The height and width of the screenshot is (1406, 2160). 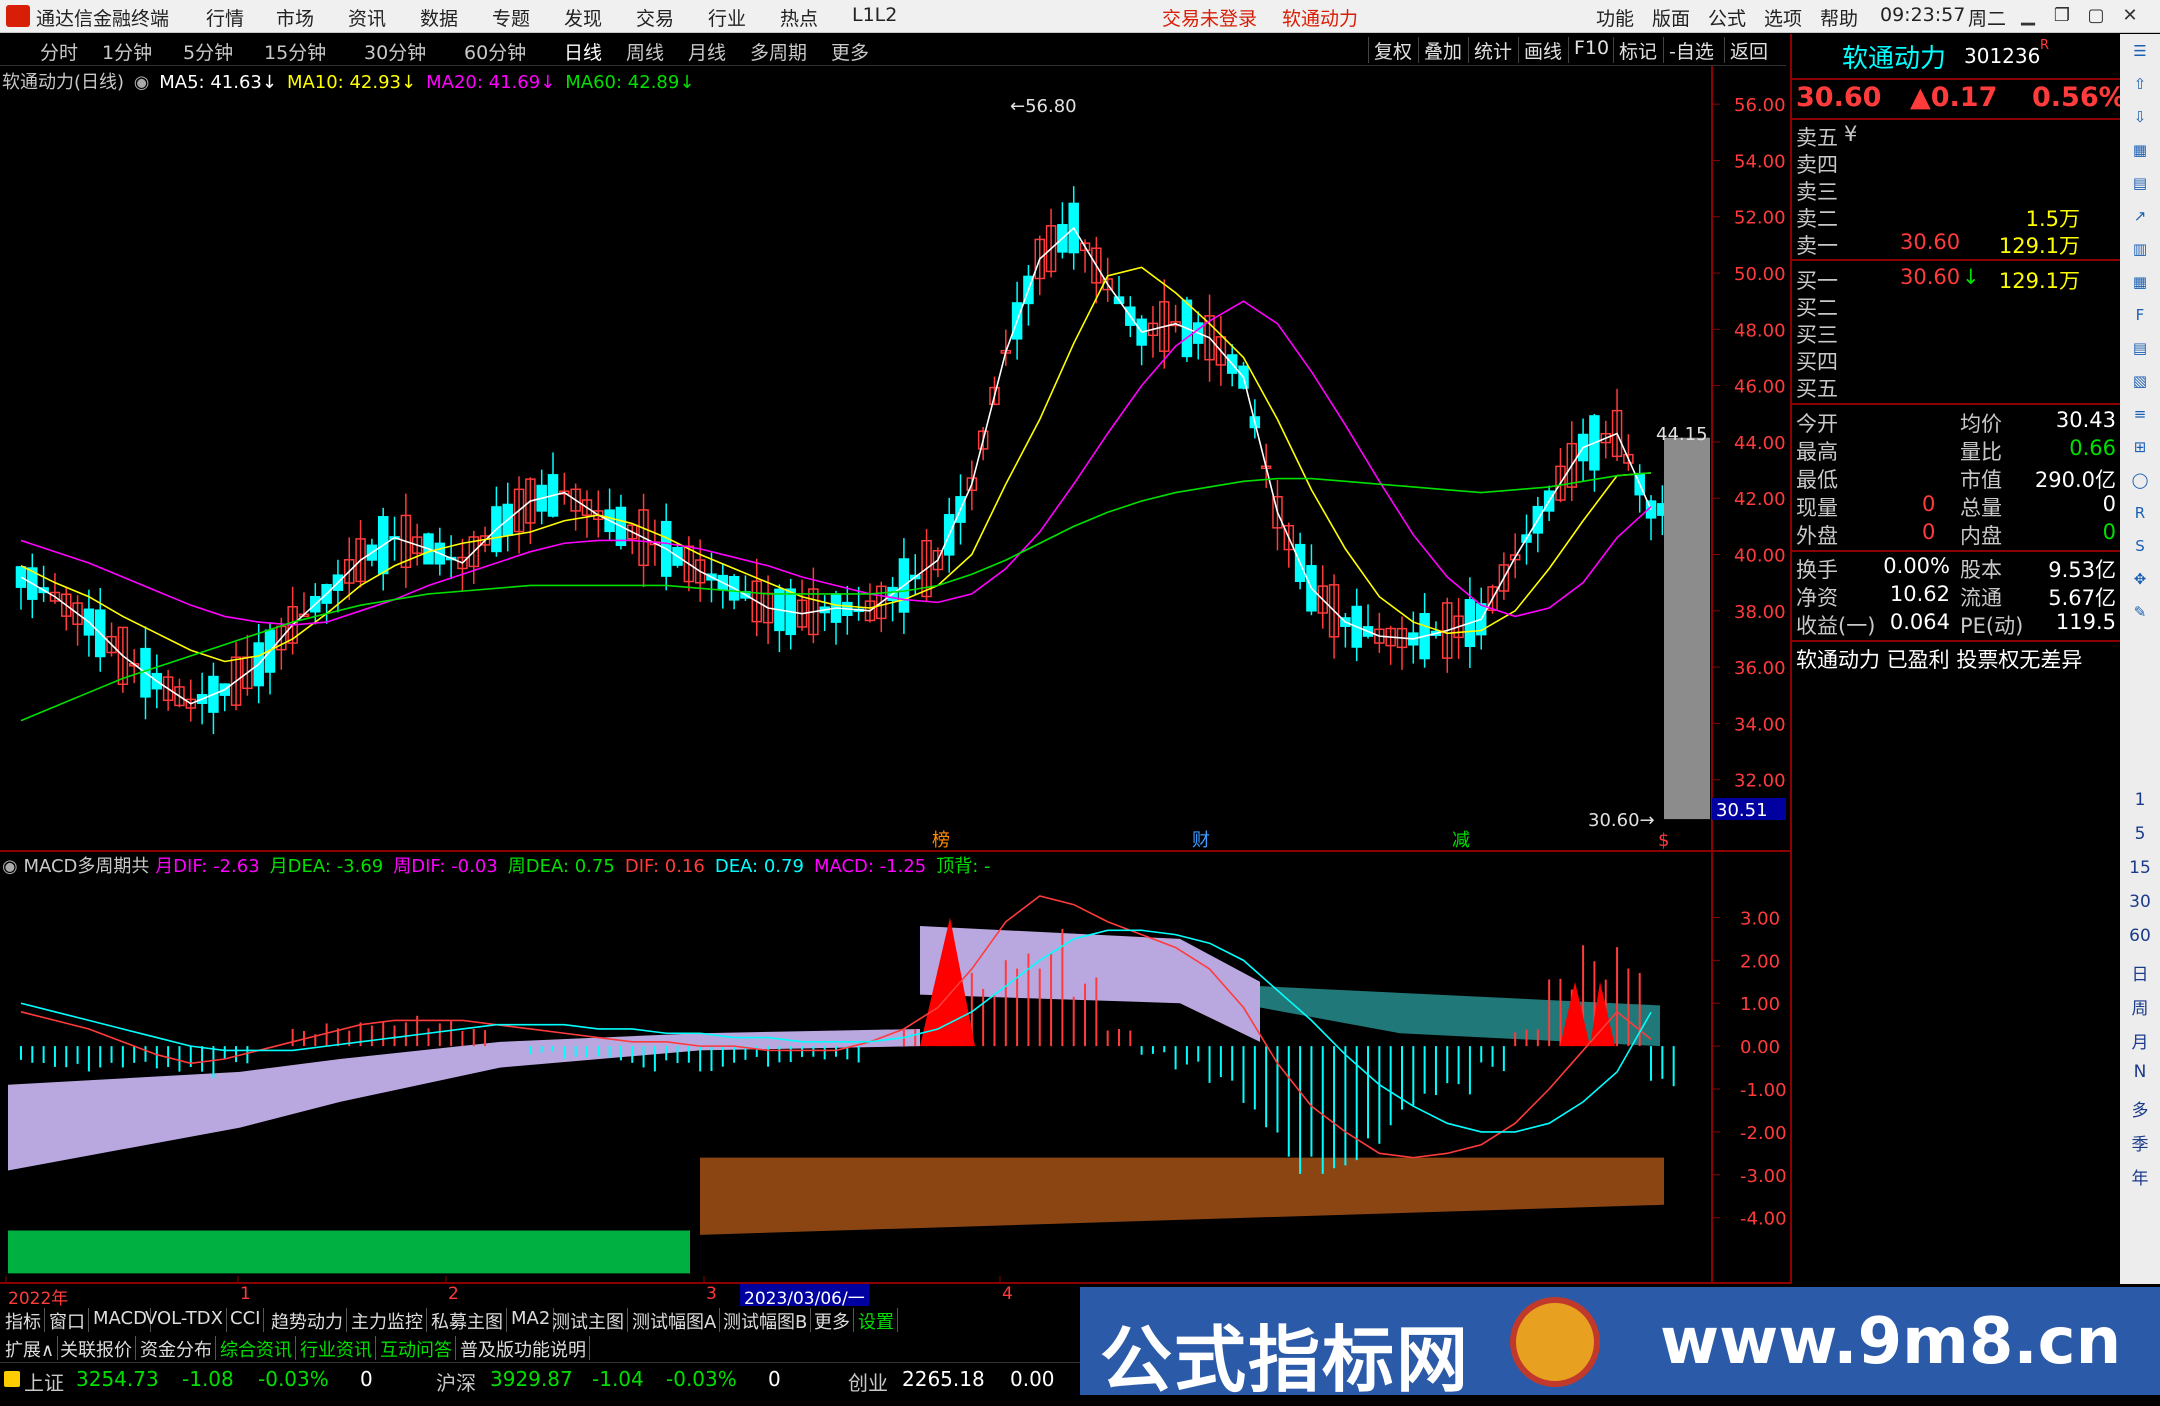 I want to click on period-shortcut: 季, so click(x=2140, y=1142).